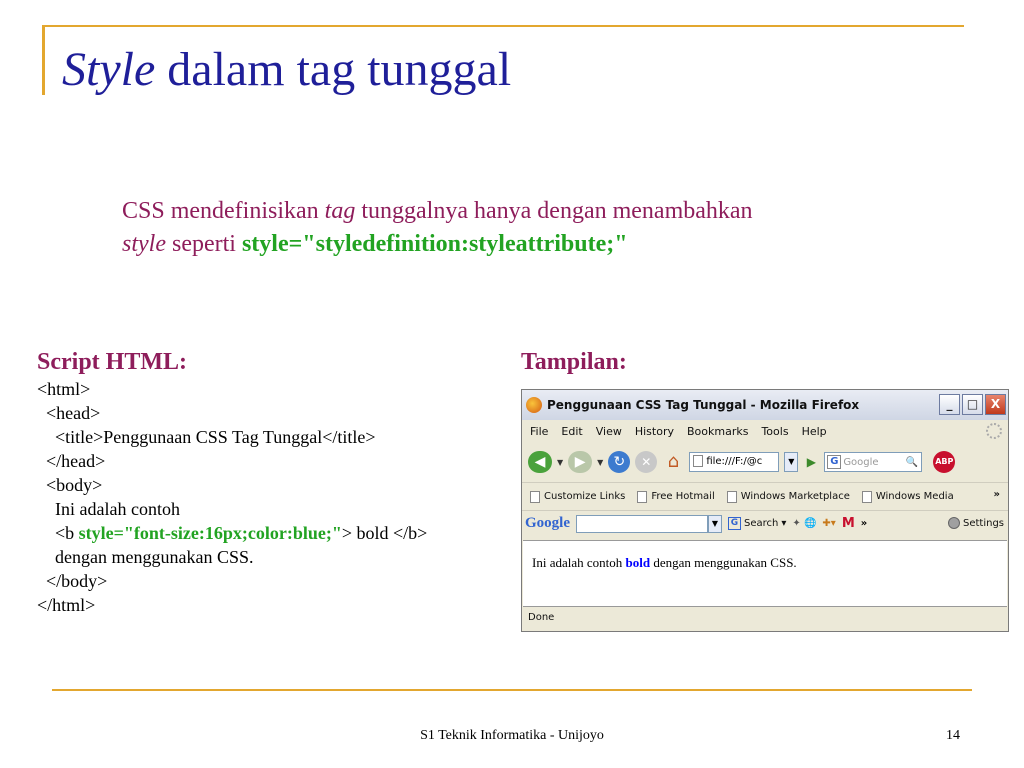 This screenshot has width=1024, height=768. Describe the element at coordinates (972, 404) in the screenshot. I see `maximize-button: □` at that location.